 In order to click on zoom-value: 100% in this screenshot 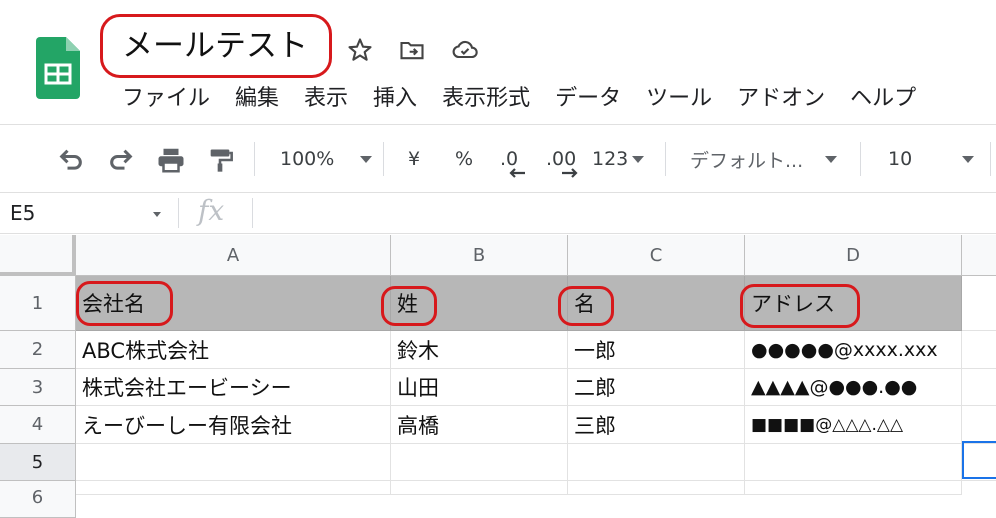, I will do `click(307, 159)`.